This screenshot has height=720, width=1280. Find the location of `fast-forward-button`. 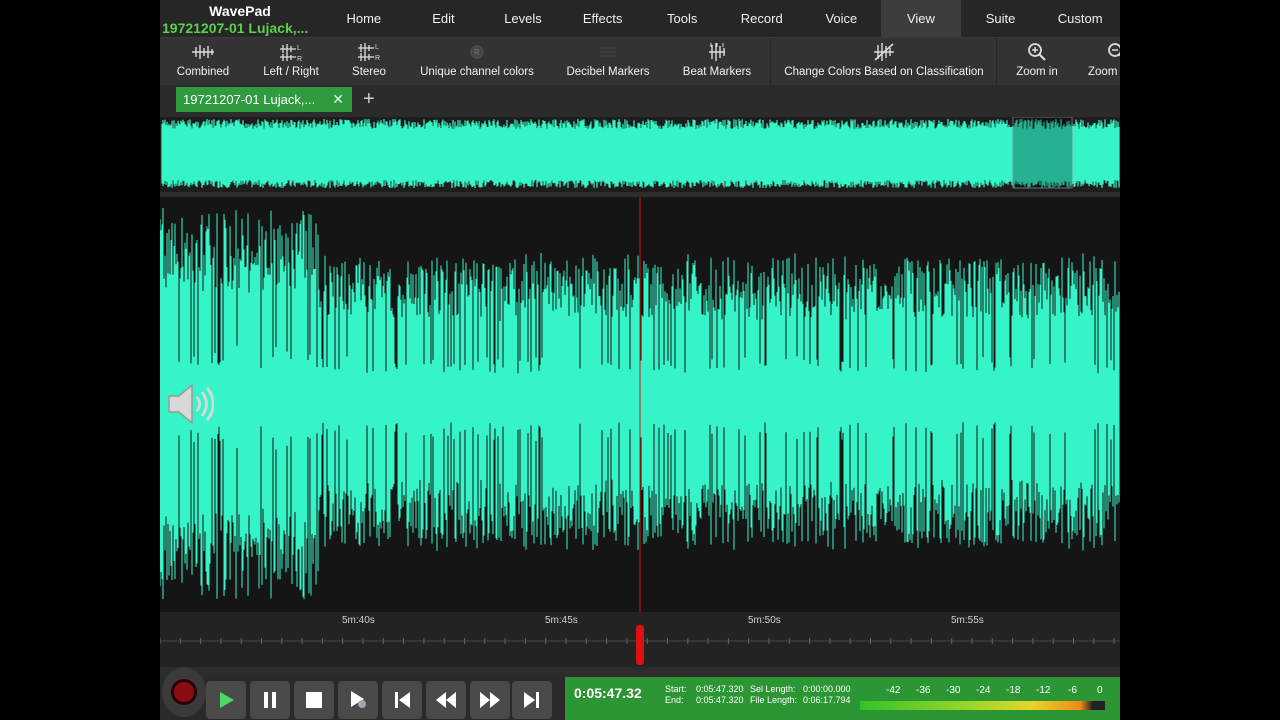

fast-forward-button is located at coordinates (490, 700).